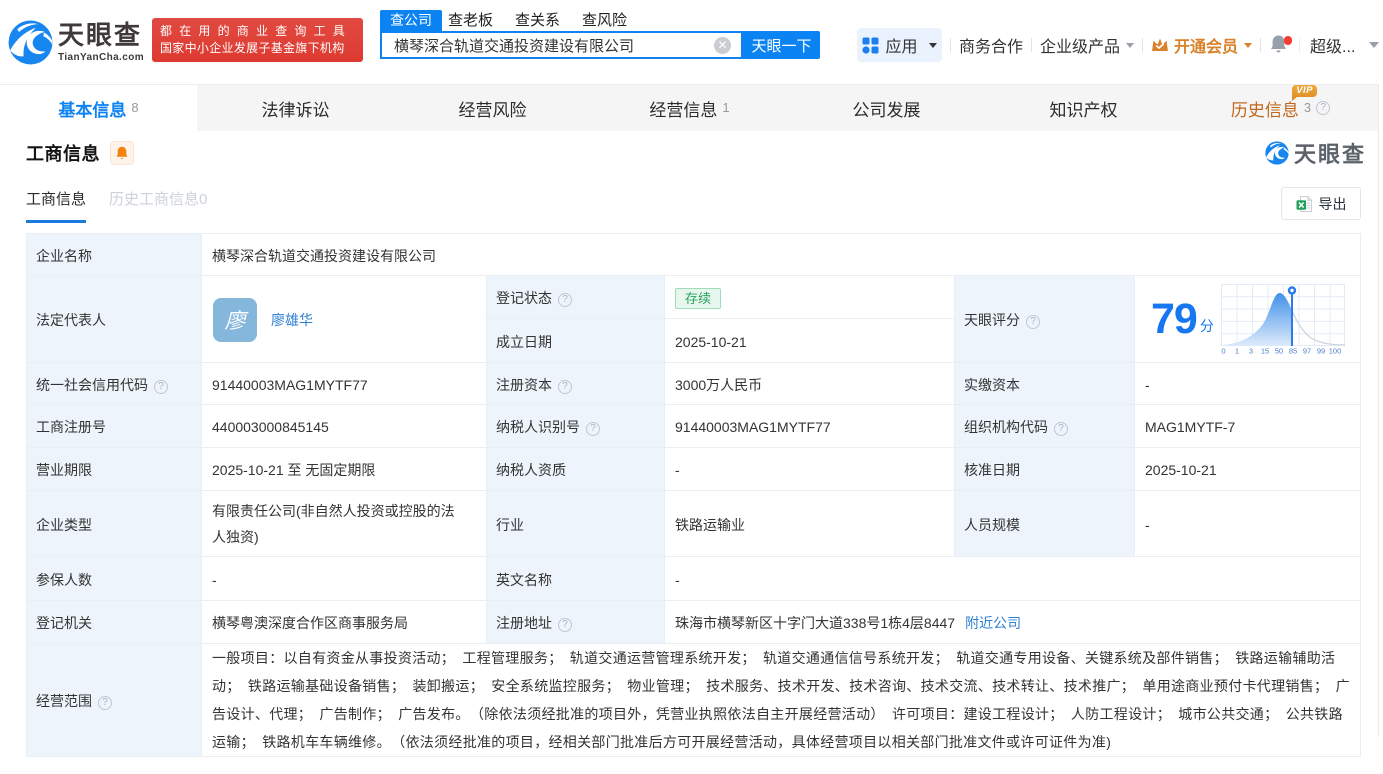 The image size is (1383, 774). I want to click on apps-menu: 应用, so click(899, 45).